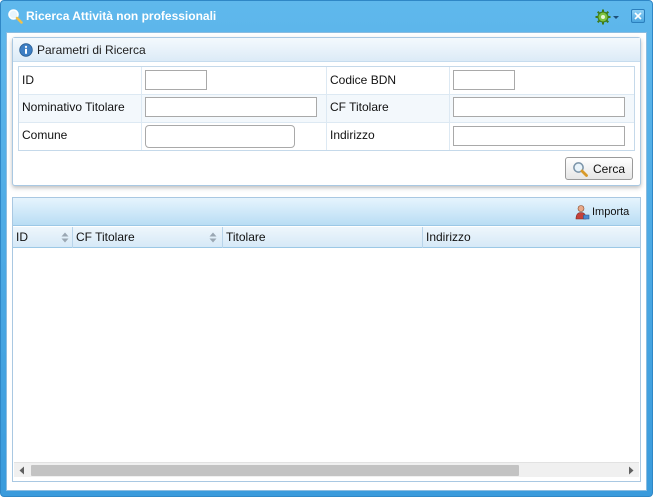 Image resolution: width=653 pixels, height=497 pixels. I want to click on comune-input, so click(220, 136).